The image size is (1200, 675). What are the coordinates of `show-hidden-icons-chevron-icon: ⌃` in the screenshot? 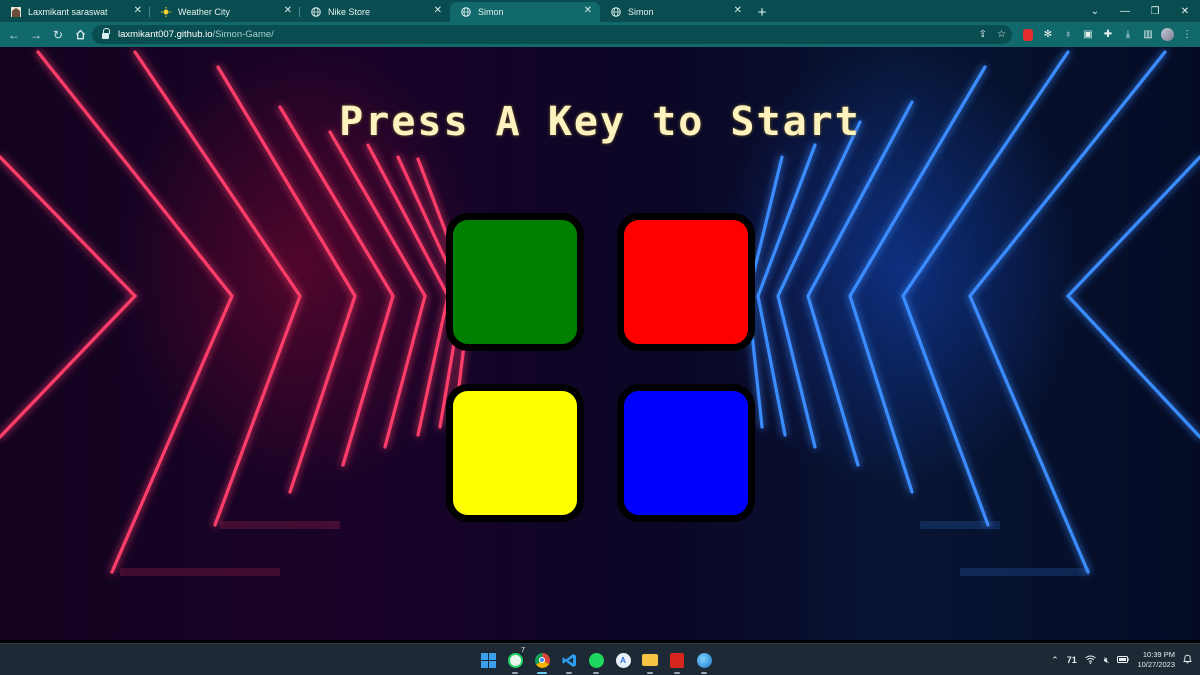 It's located at (1055, 660).